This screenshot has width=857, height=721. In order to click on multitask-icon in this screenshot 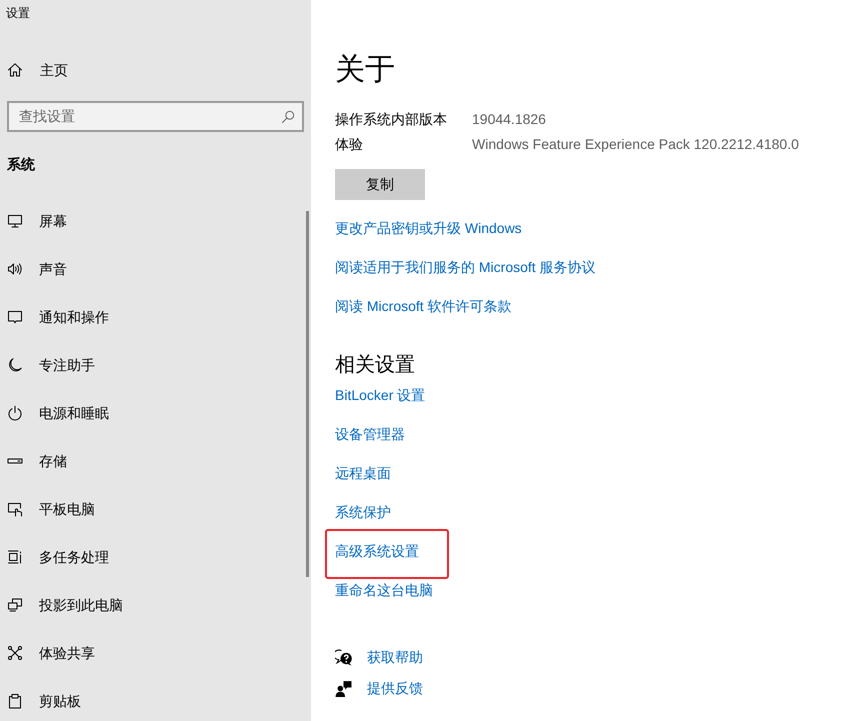, I will do `click(15, 557)`.